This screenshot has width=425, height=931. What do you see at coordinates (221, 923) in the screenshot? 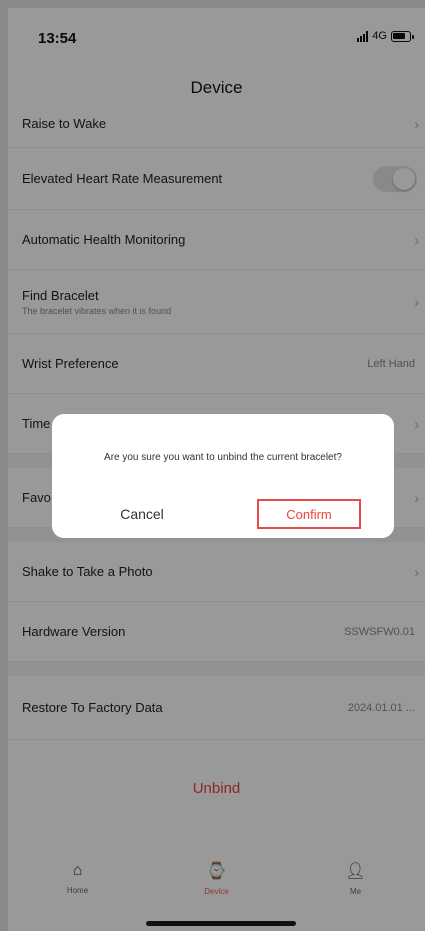
I see `home-indicator` at bounding box center [221, 923].